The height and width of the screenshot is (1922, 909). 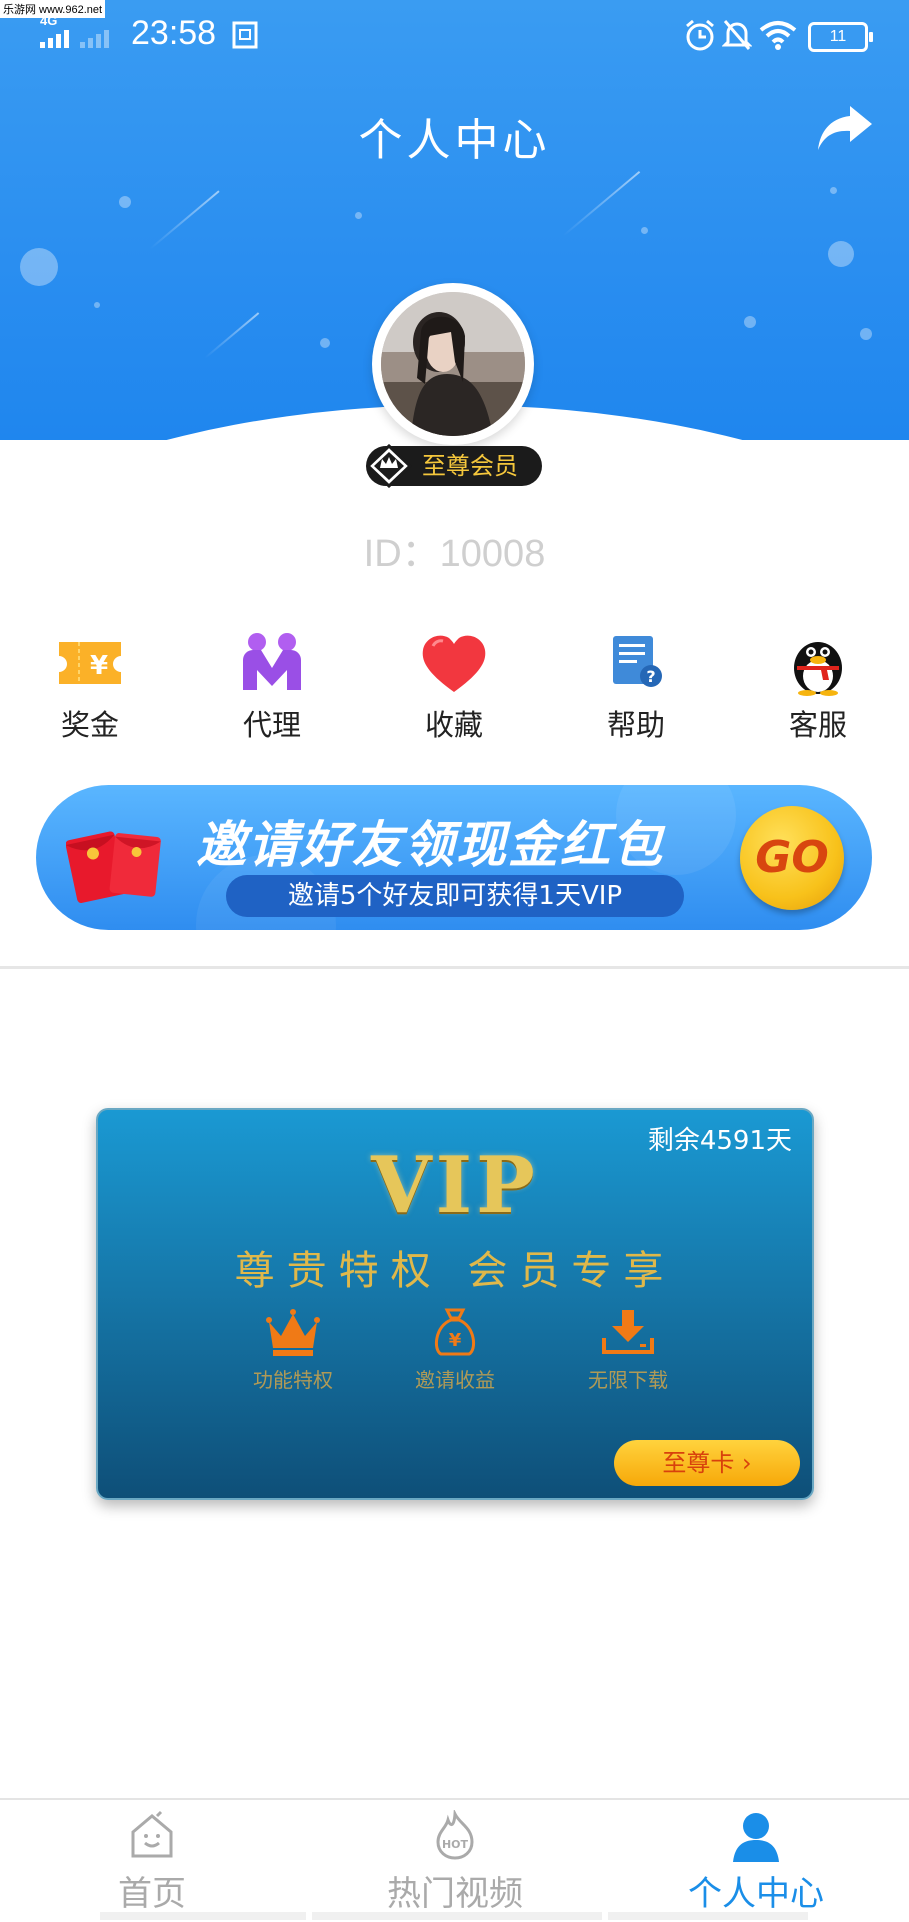 What do you see at coordinates (152, 1862) in the screenshot?
I see `nav-home: 首页` at bounding box center [152, 1862].